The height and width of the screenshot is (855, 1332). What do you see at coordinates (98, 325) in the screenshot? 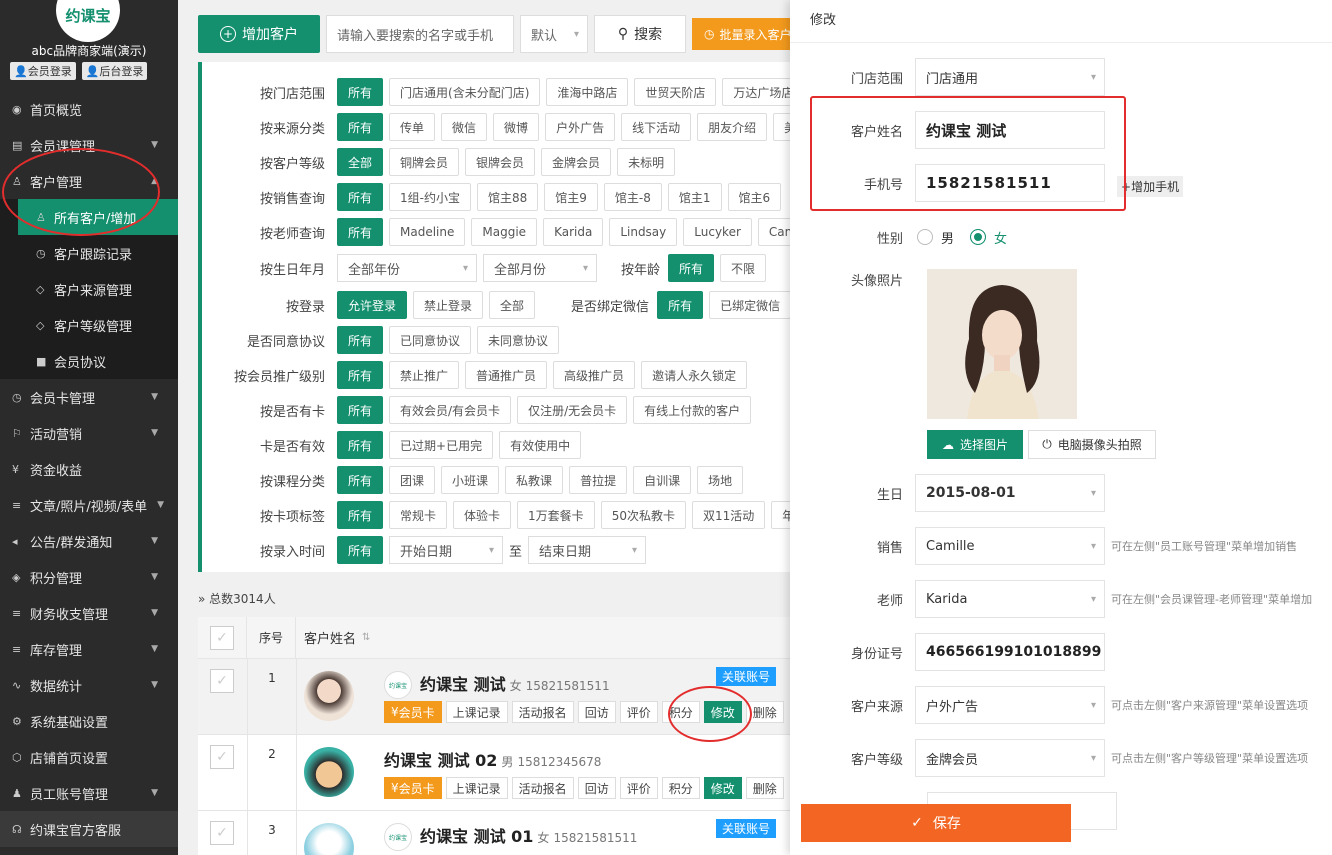
I see `sidebar-item-level: ◇ 客户等级管理` at bounding box center [98, 325].